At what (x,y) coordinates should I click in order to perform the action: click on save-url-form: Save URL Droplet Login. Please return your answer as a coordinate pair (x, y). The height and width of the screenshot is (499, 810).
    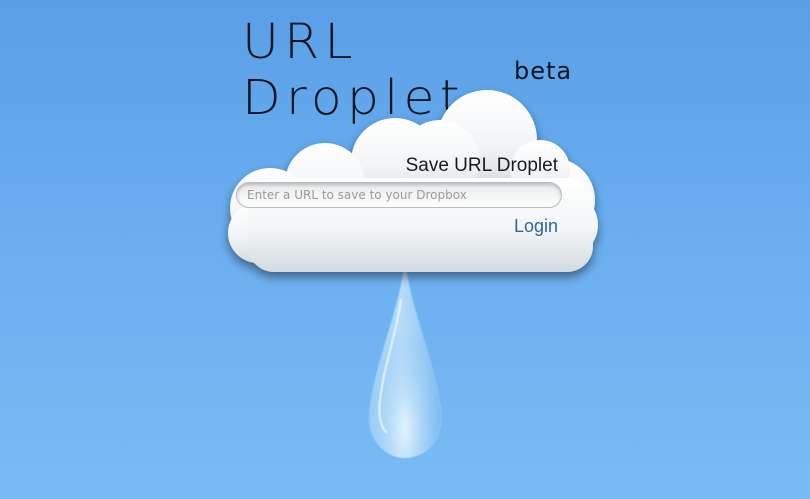
    Looking at the image, I should click on (401, 197).